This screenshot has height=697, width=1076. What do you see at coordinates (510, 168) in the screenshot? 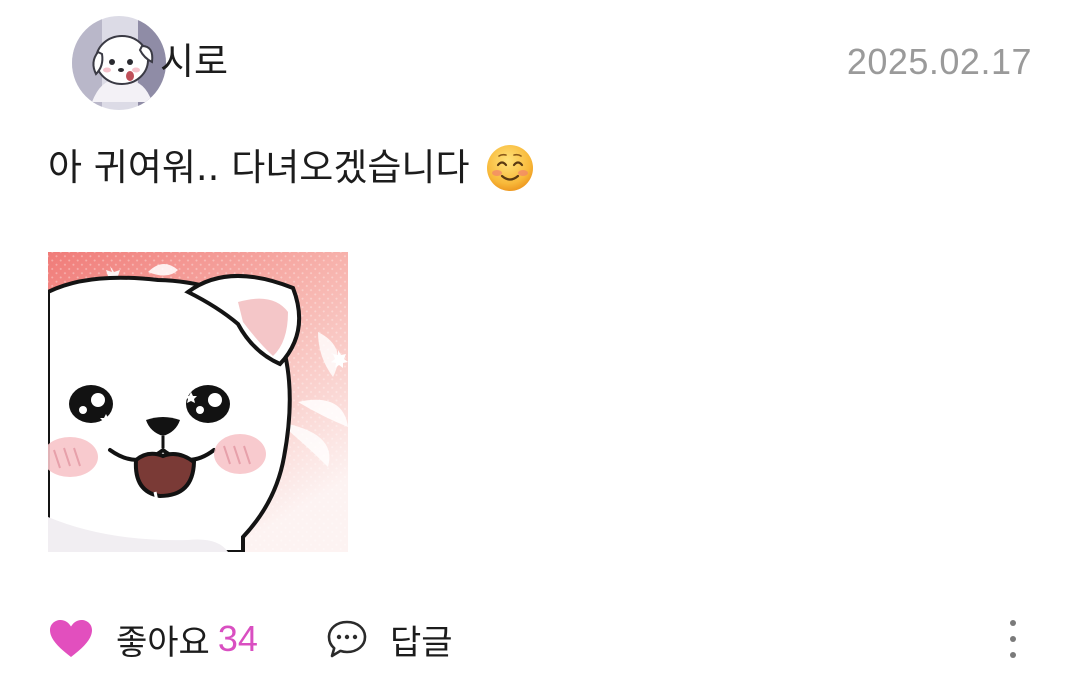
I see `smiling-face-emoji-icon` at bounding box center [510, 168].